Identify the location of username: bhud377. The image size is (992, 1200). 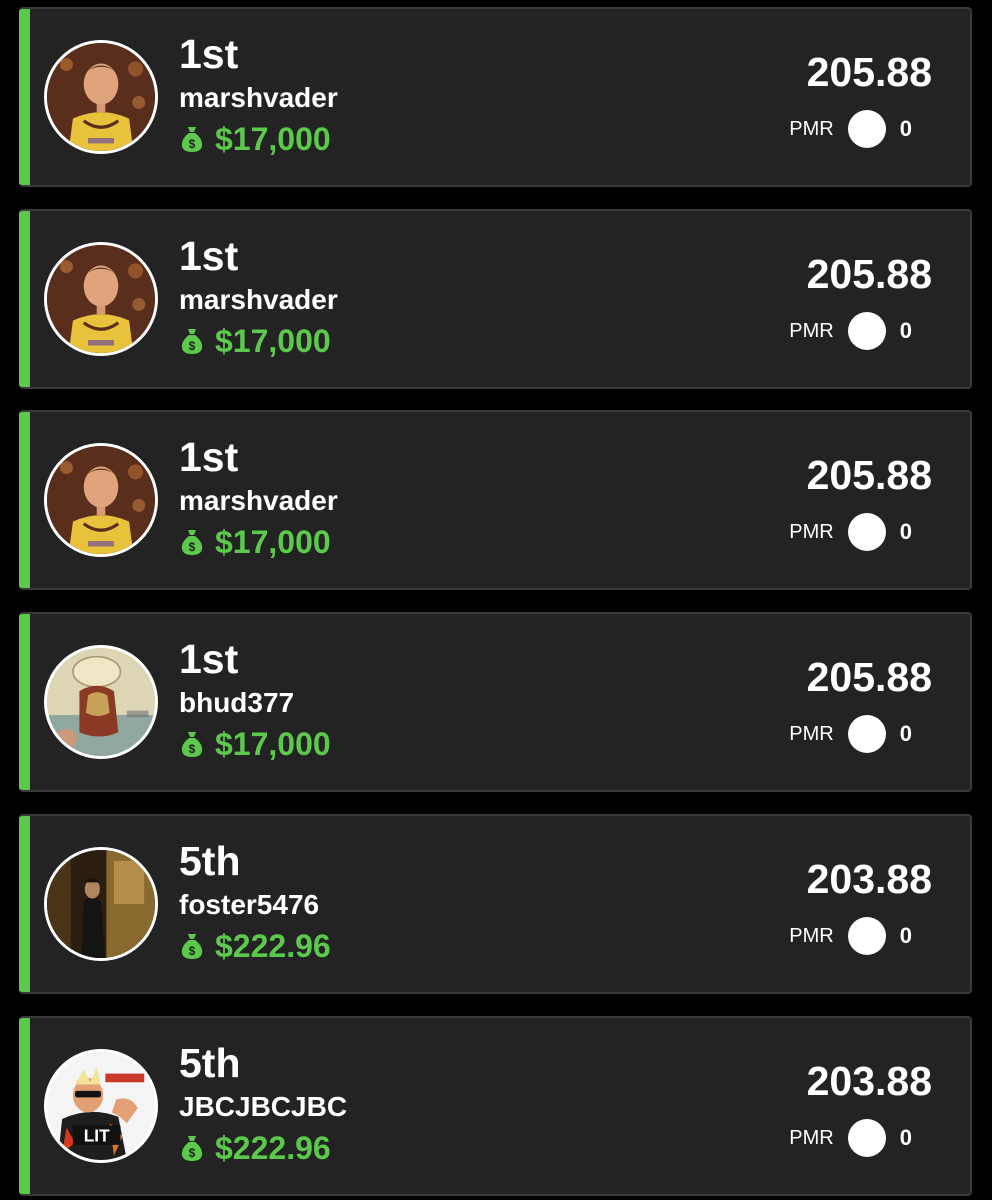
(236, 703).